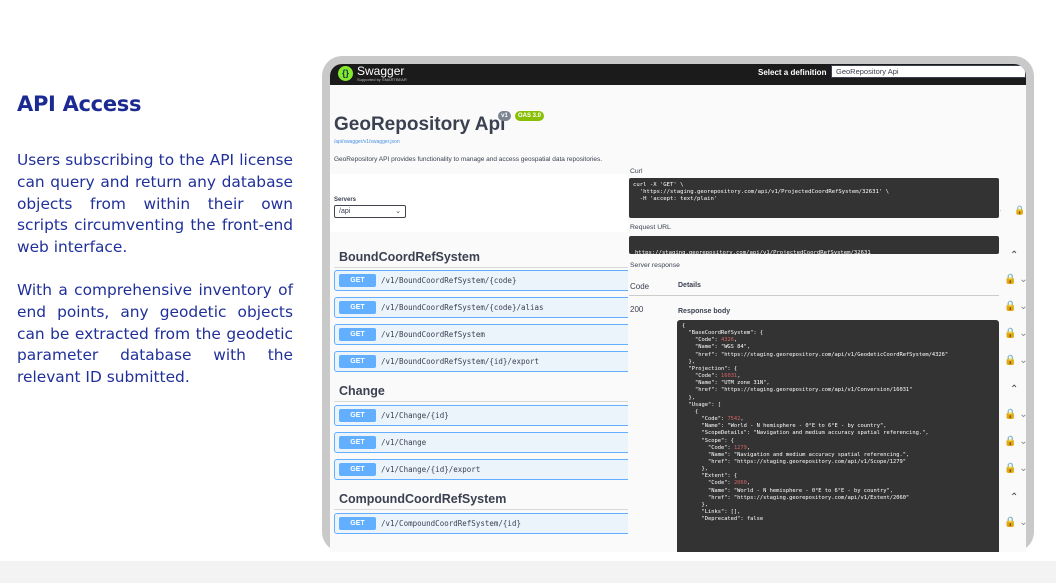 This screenshot has height=583, width=1056. What do you see at coordinates (404, 442) in the screenshot?
I see `operation-path: /v1/Change` at bounding box center [404, 442].